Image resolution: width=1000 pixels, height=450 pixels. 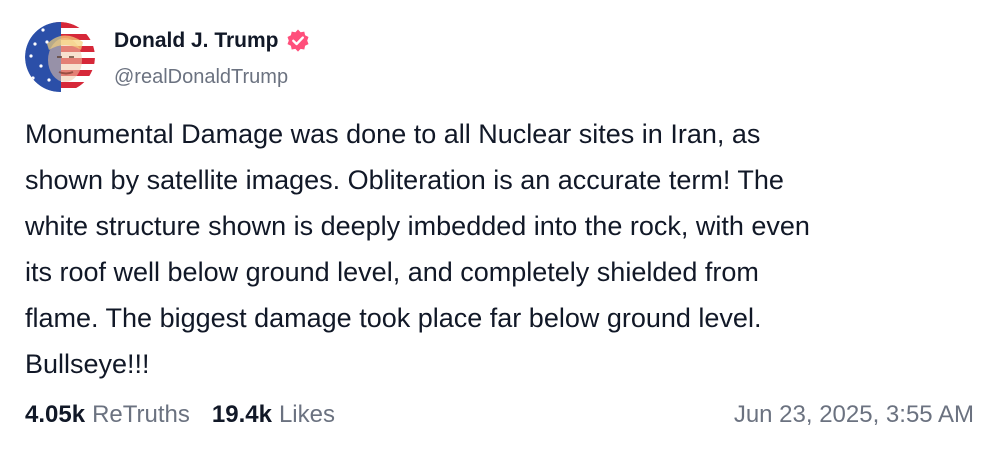 I want to click on author-handle: @realDonaldTrump, so click(x=201, y=77).